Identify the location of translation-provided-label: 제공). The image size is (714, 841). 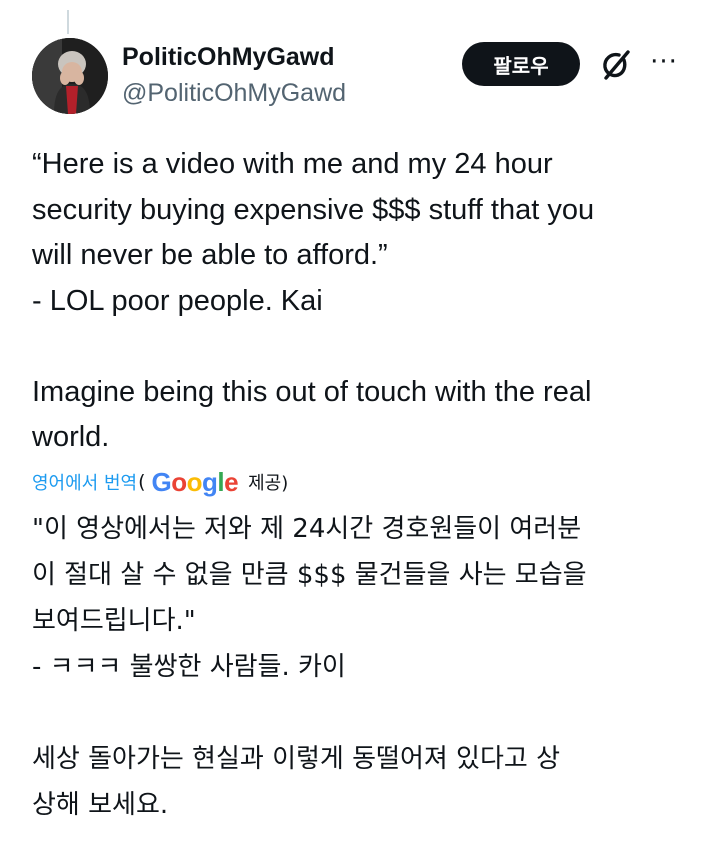
(268, 483).